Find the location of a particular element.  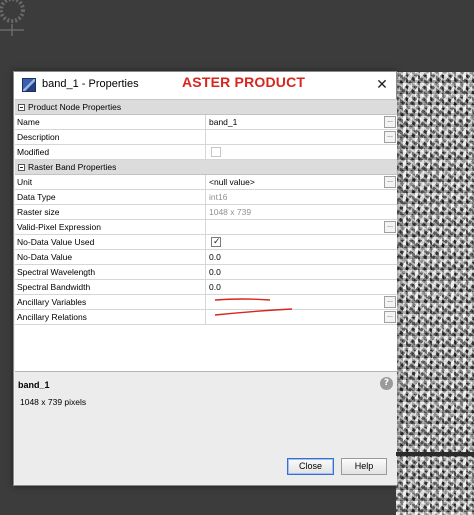

property-value: 1048 x 739 is located at coordinates (230, 212).